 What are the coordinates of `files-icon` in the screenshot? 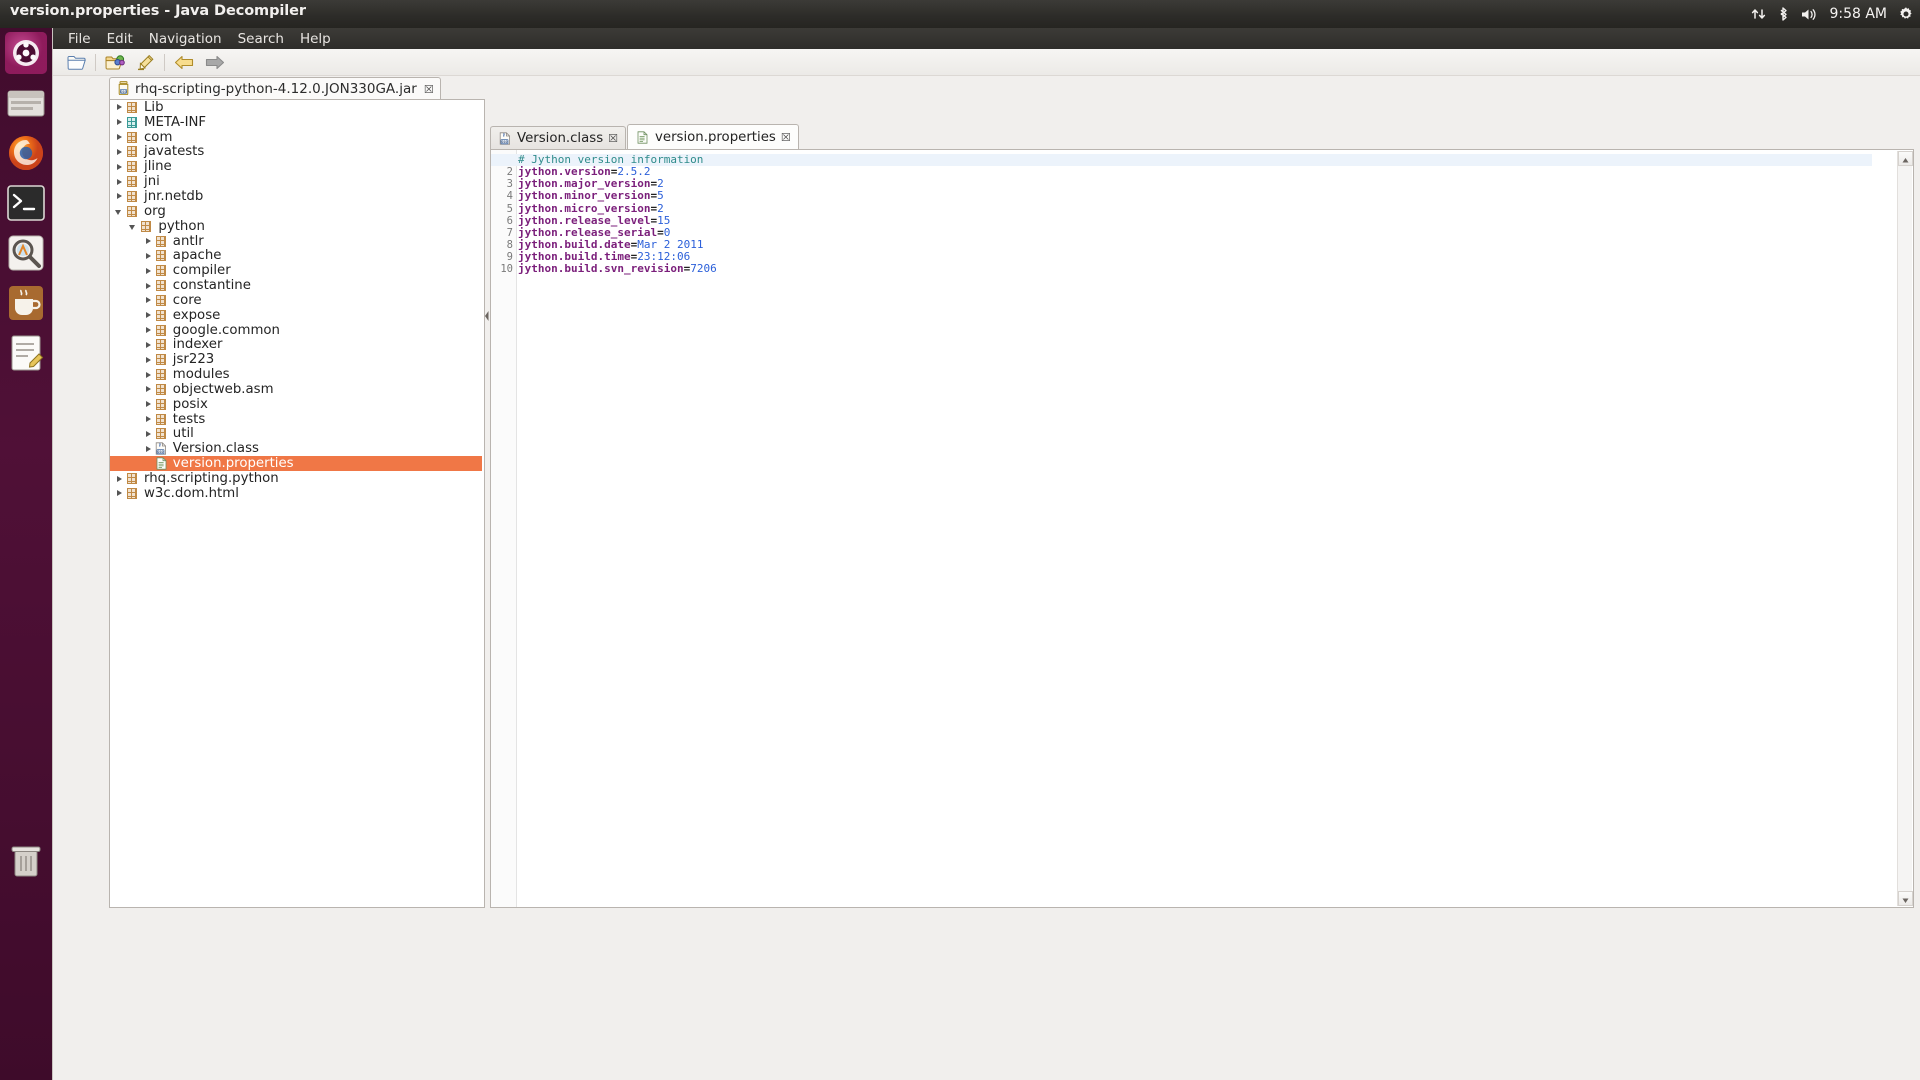 It's located at (26, 103).